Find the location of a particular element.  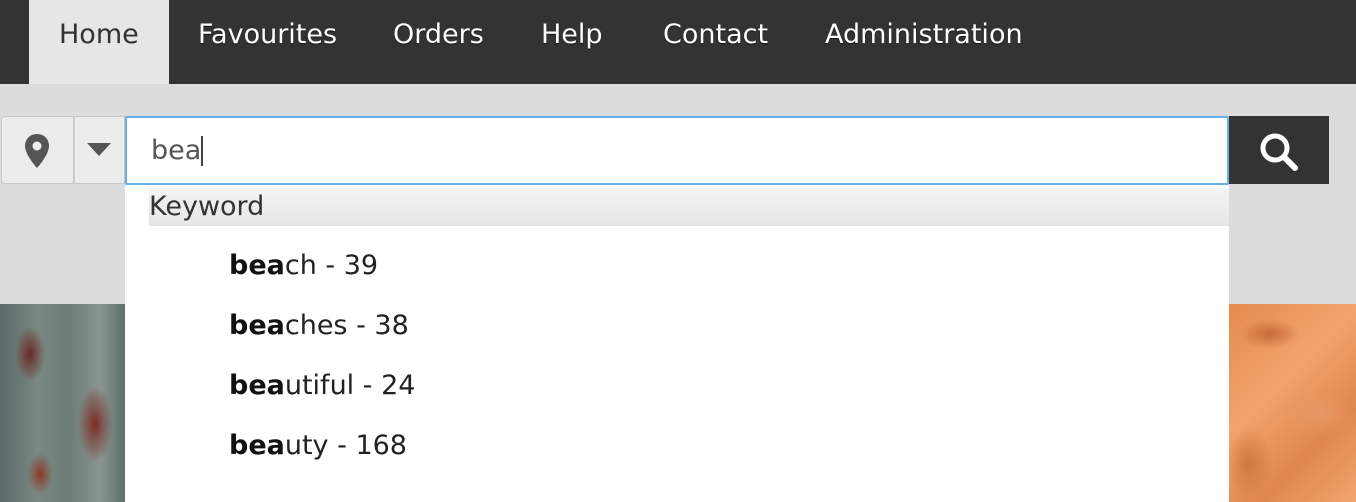

nav-item-administration: Administration is located at coordinates (924, 42).